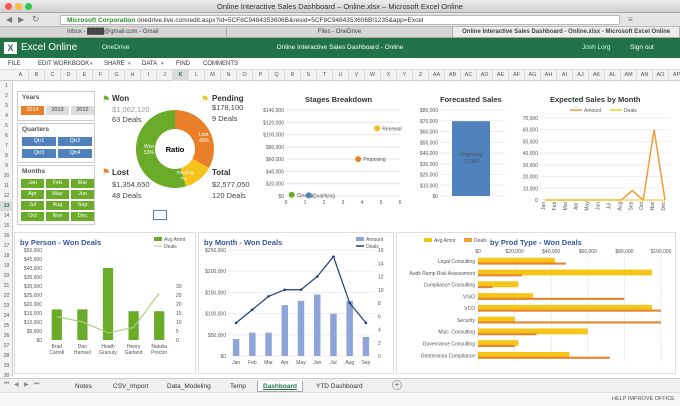 This screenshot has height=406, width=680. Describe the element at coordinates (6, 296) in the screenshot. I see `row-header-22: 22` at that location.